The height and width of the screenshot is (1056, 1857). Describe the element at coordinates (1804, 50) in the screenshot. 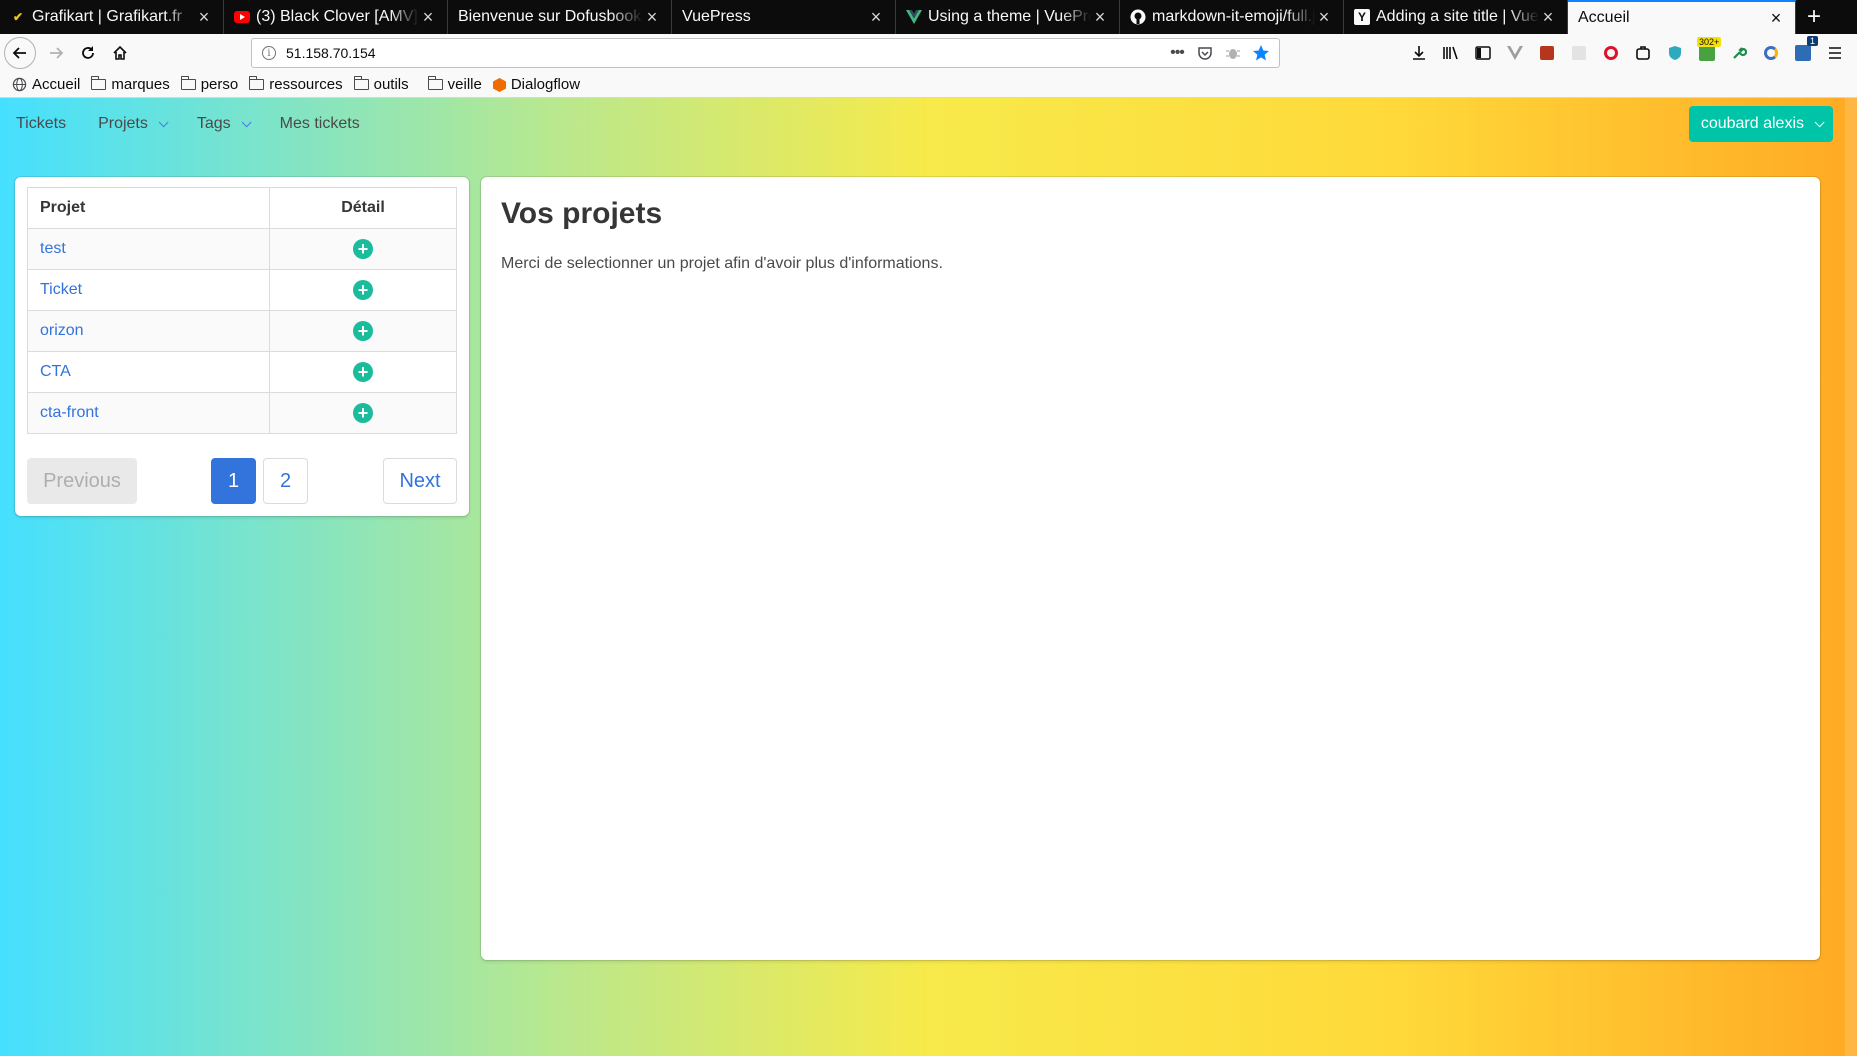

I see `extension-blue-icon: 1` at that location.